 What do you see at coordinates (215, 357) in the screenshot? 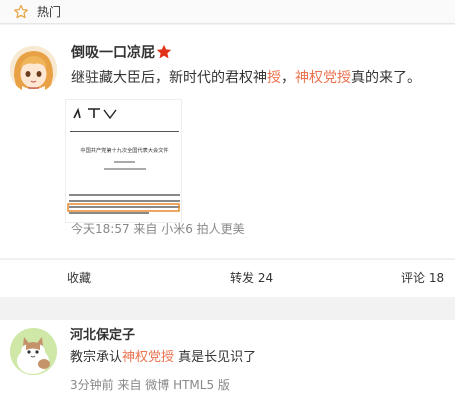
I see `comment-text-part: 真是长见识了` at bounding box center [215, 357].